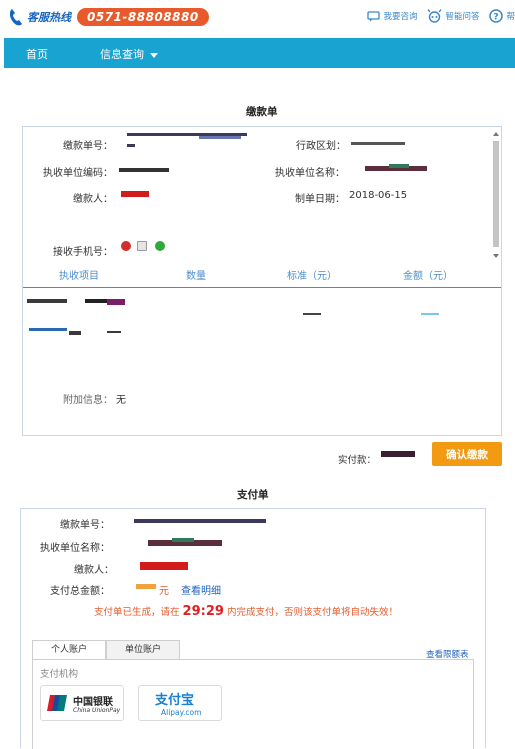  I want to click on countdown-prefix: 支付单已生成，请在, so click(137, 612).